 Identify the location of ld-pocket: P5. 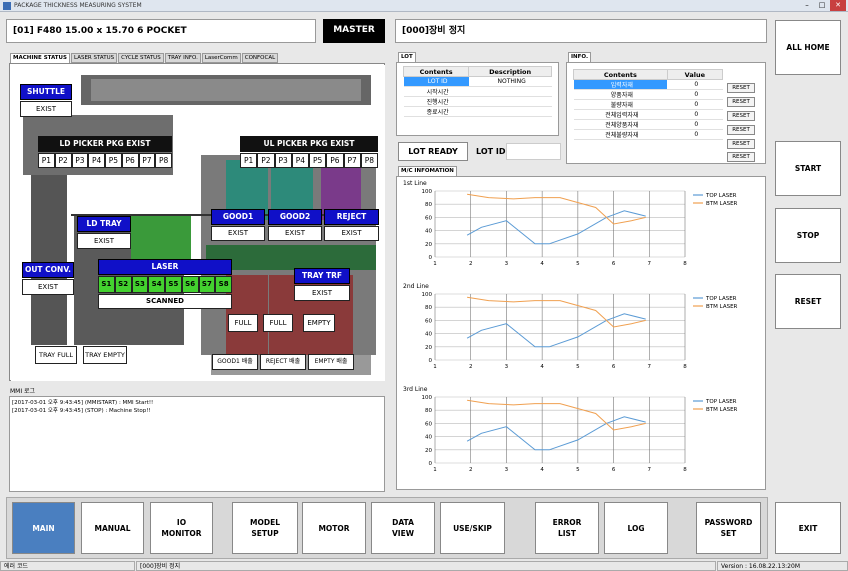
(113, 160).